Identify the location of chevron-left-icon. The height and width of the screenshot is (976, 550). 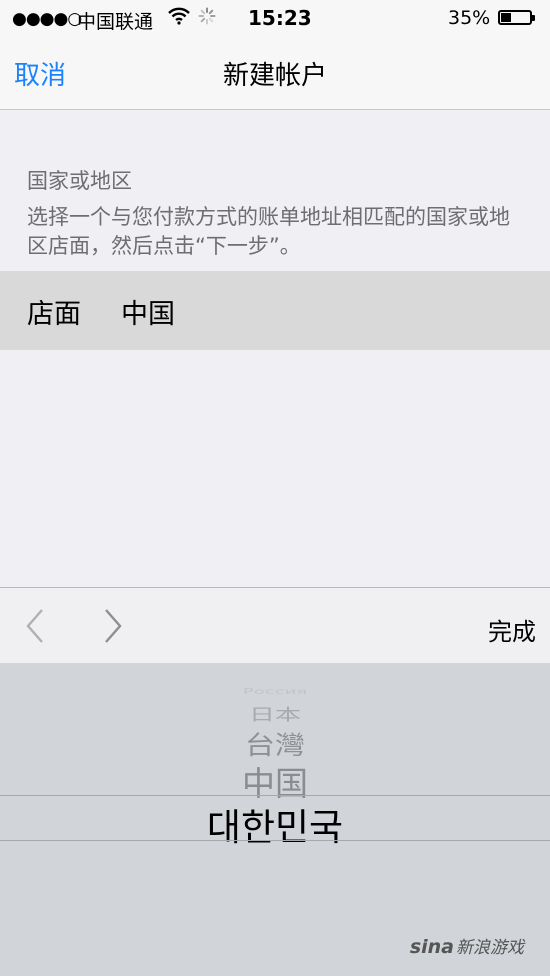
(37, 626).